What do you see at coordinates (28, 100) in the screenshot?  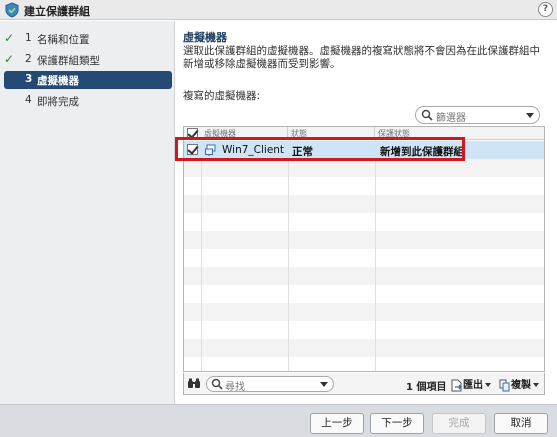 I see `step-number: 4` at bounding box center [28, 100].